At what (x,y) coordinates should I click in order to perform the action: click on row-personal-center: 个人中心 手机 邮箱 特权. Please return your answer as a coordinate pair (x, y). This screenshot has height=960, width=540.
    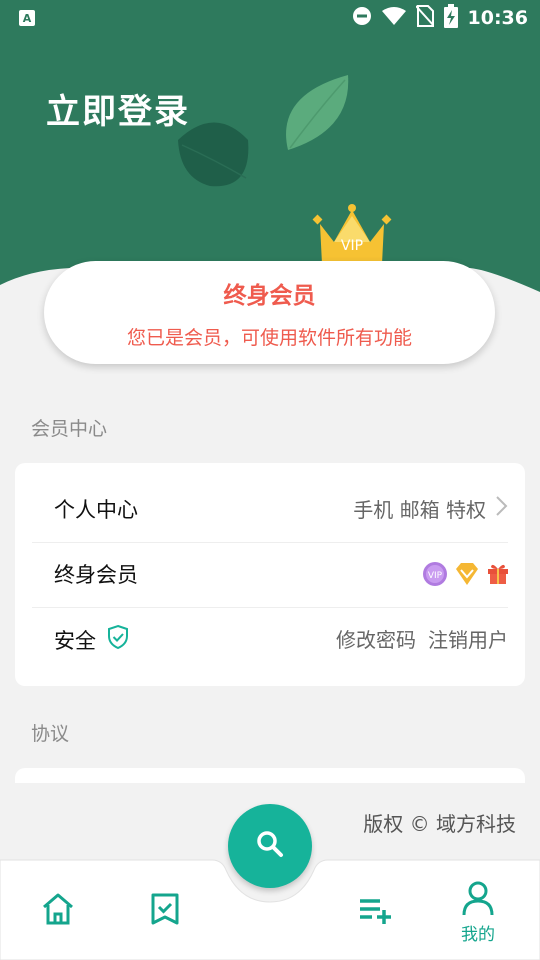
    Looking at the image, I should click on (270, 510).